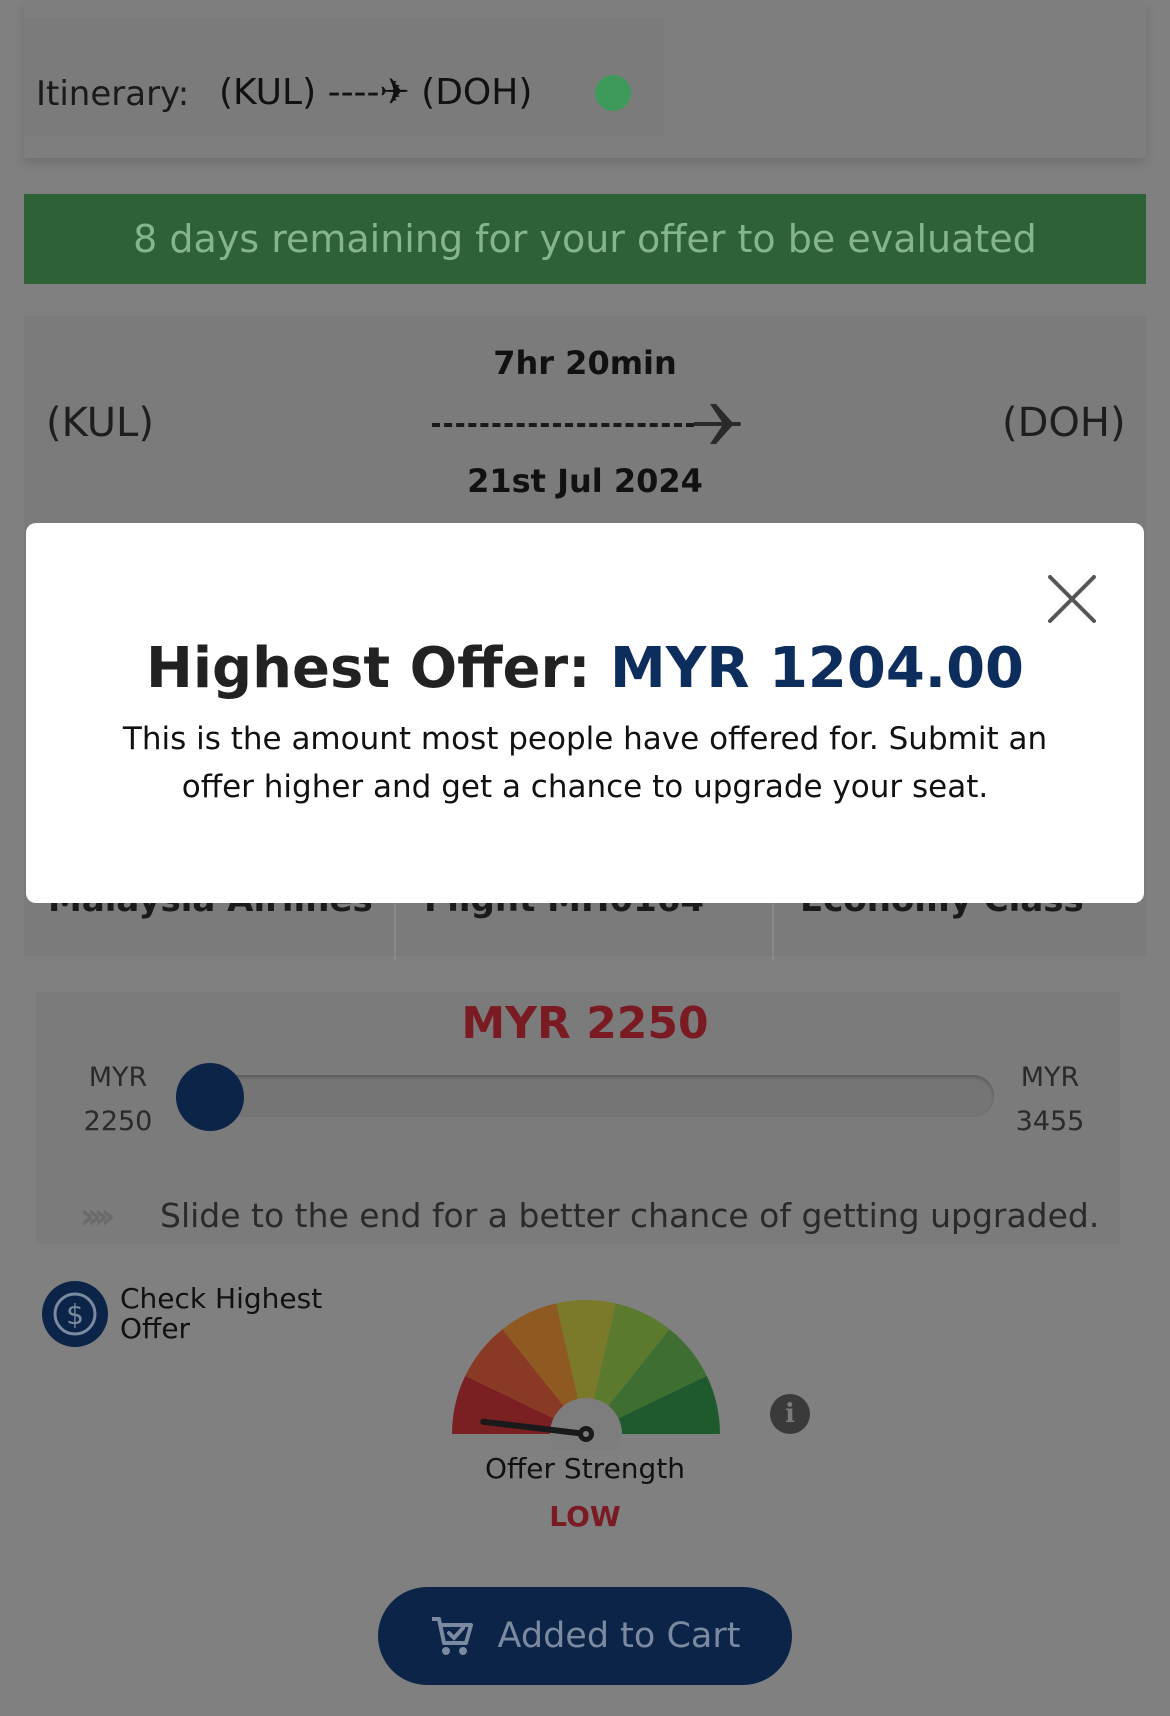 The width and height of the screenshot is (1170, 1716). What do you see at coordinates (1064, 423) in the screenshot?
I see `destination-code: (DOH)` at bounding box center [1064, 423].